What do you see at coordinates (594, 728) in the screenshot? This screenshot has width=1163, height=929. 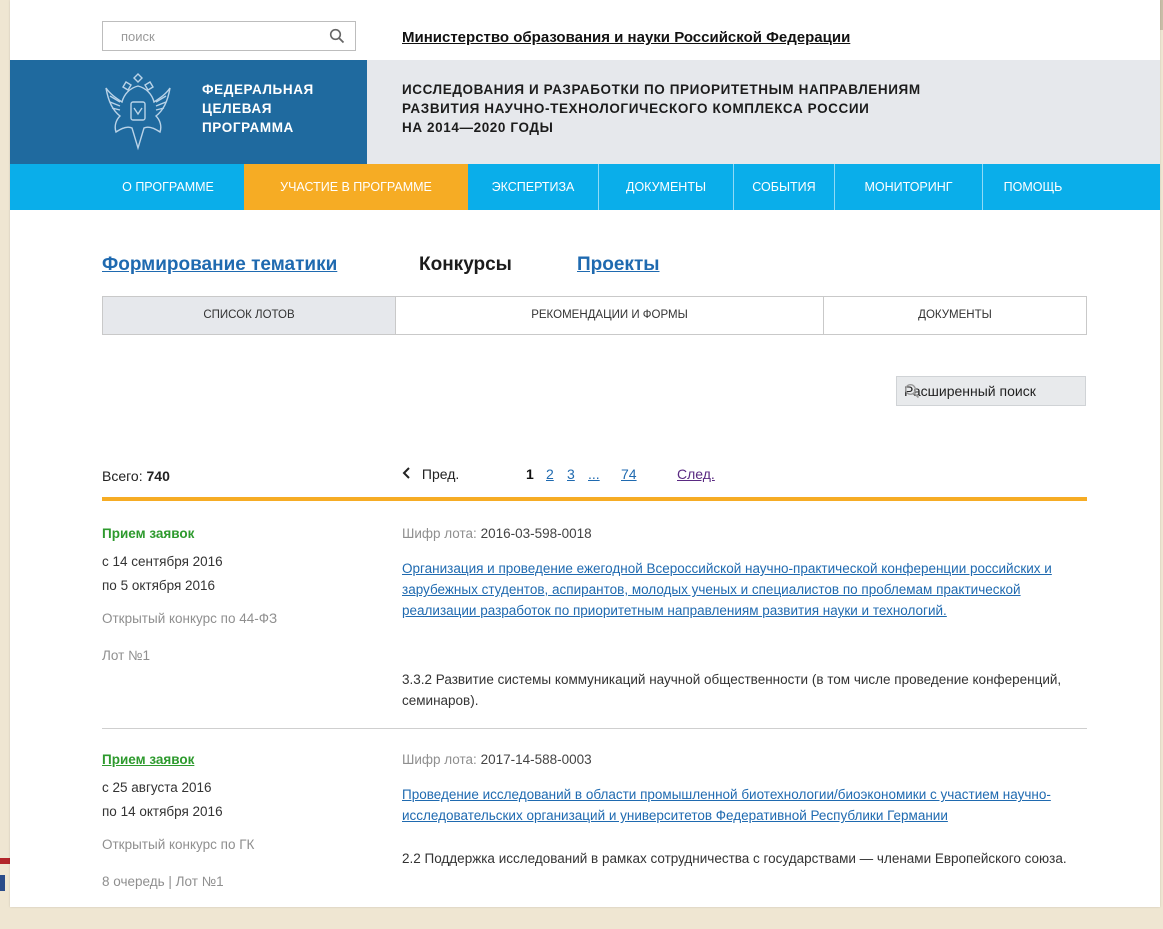 I see `lot-divider` at bounding box center [594, 728].